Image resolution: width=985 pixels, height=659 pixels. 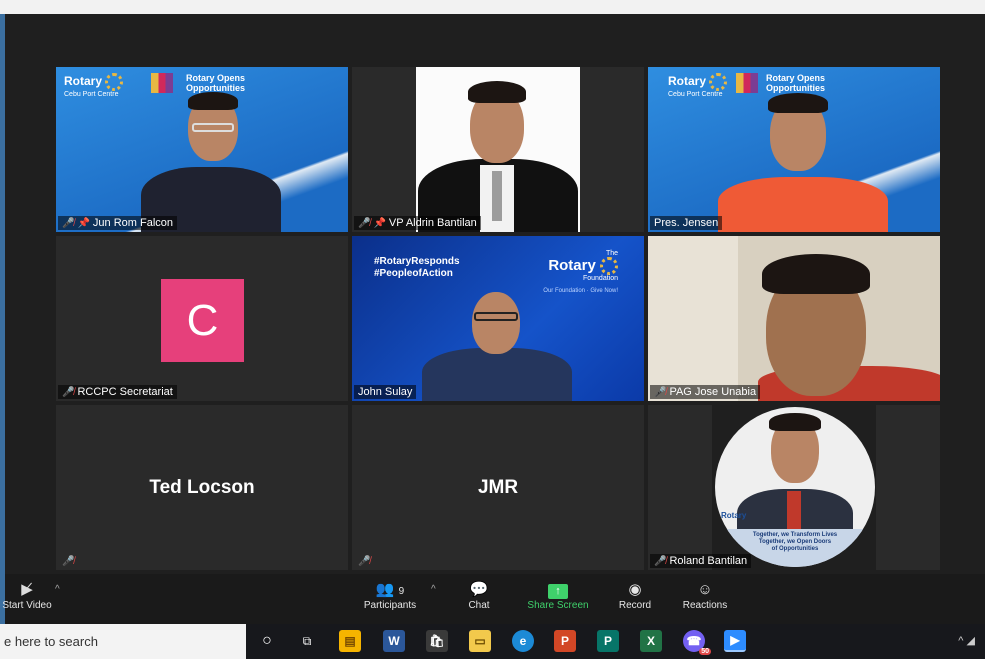 I want to click on edge-icon: e, so click(x=523, y=641).